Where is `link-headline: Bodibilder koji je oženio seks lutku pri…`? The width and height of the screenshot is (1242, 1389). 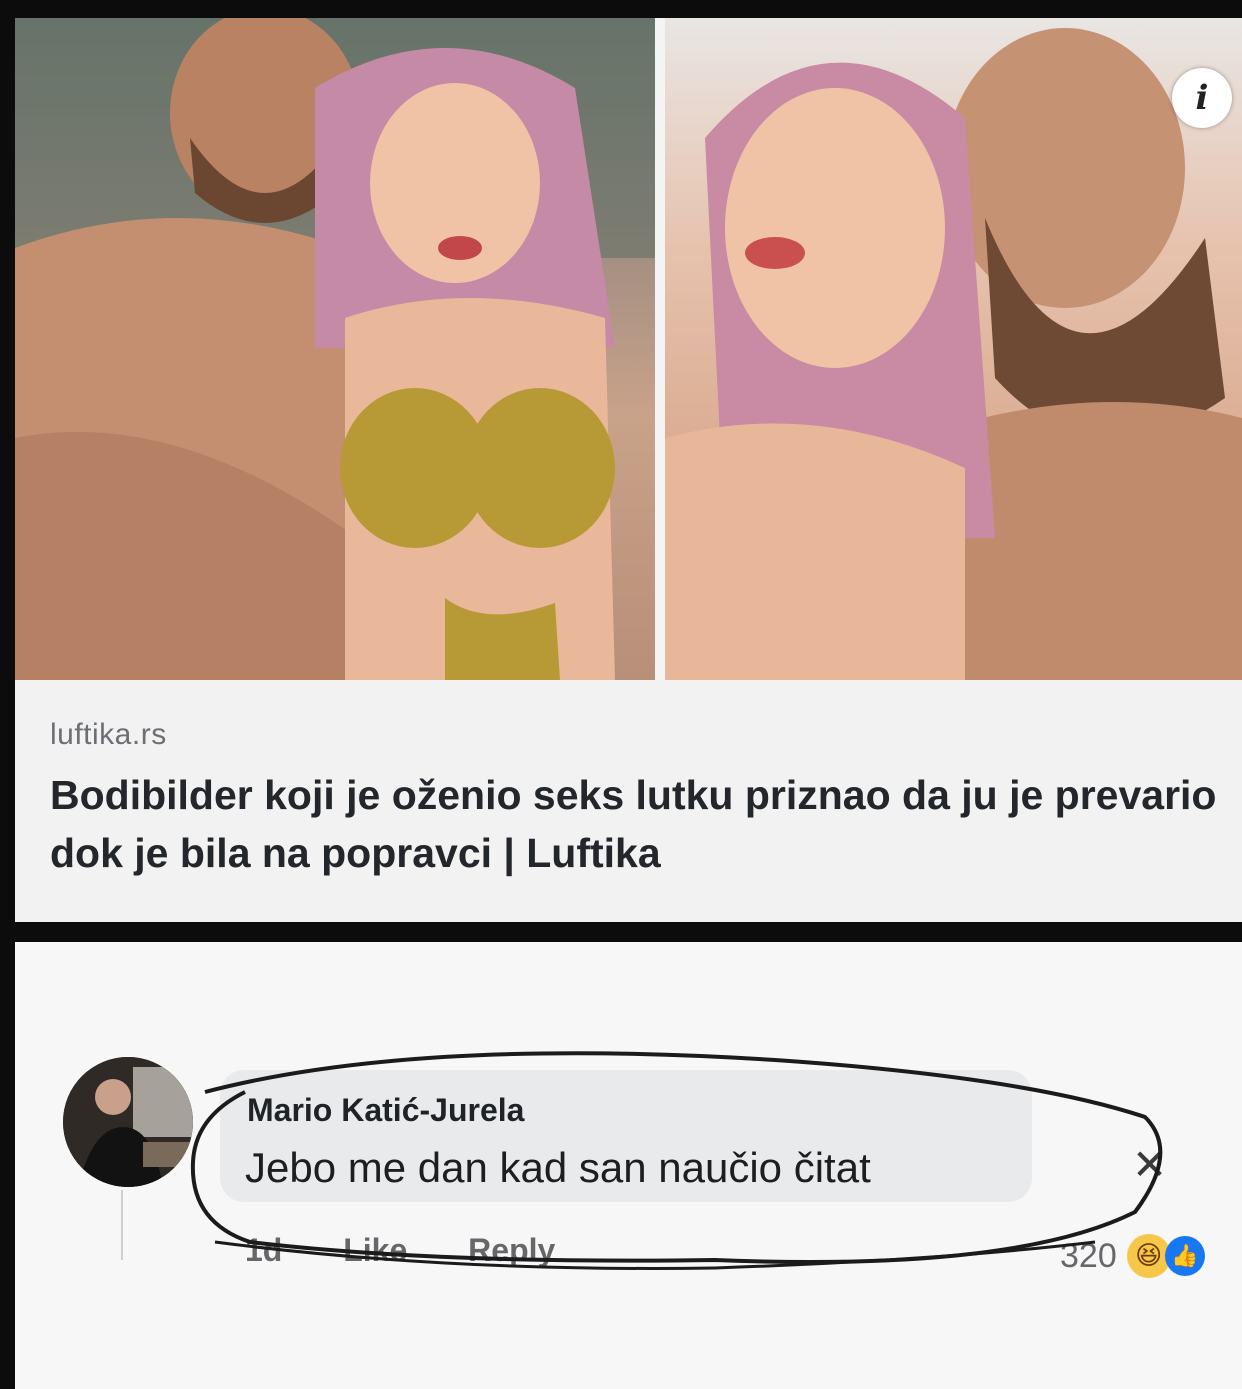
link-headline: Bodibilder koji je oženio seks lutku pri… is located at coordinates (636, 824).